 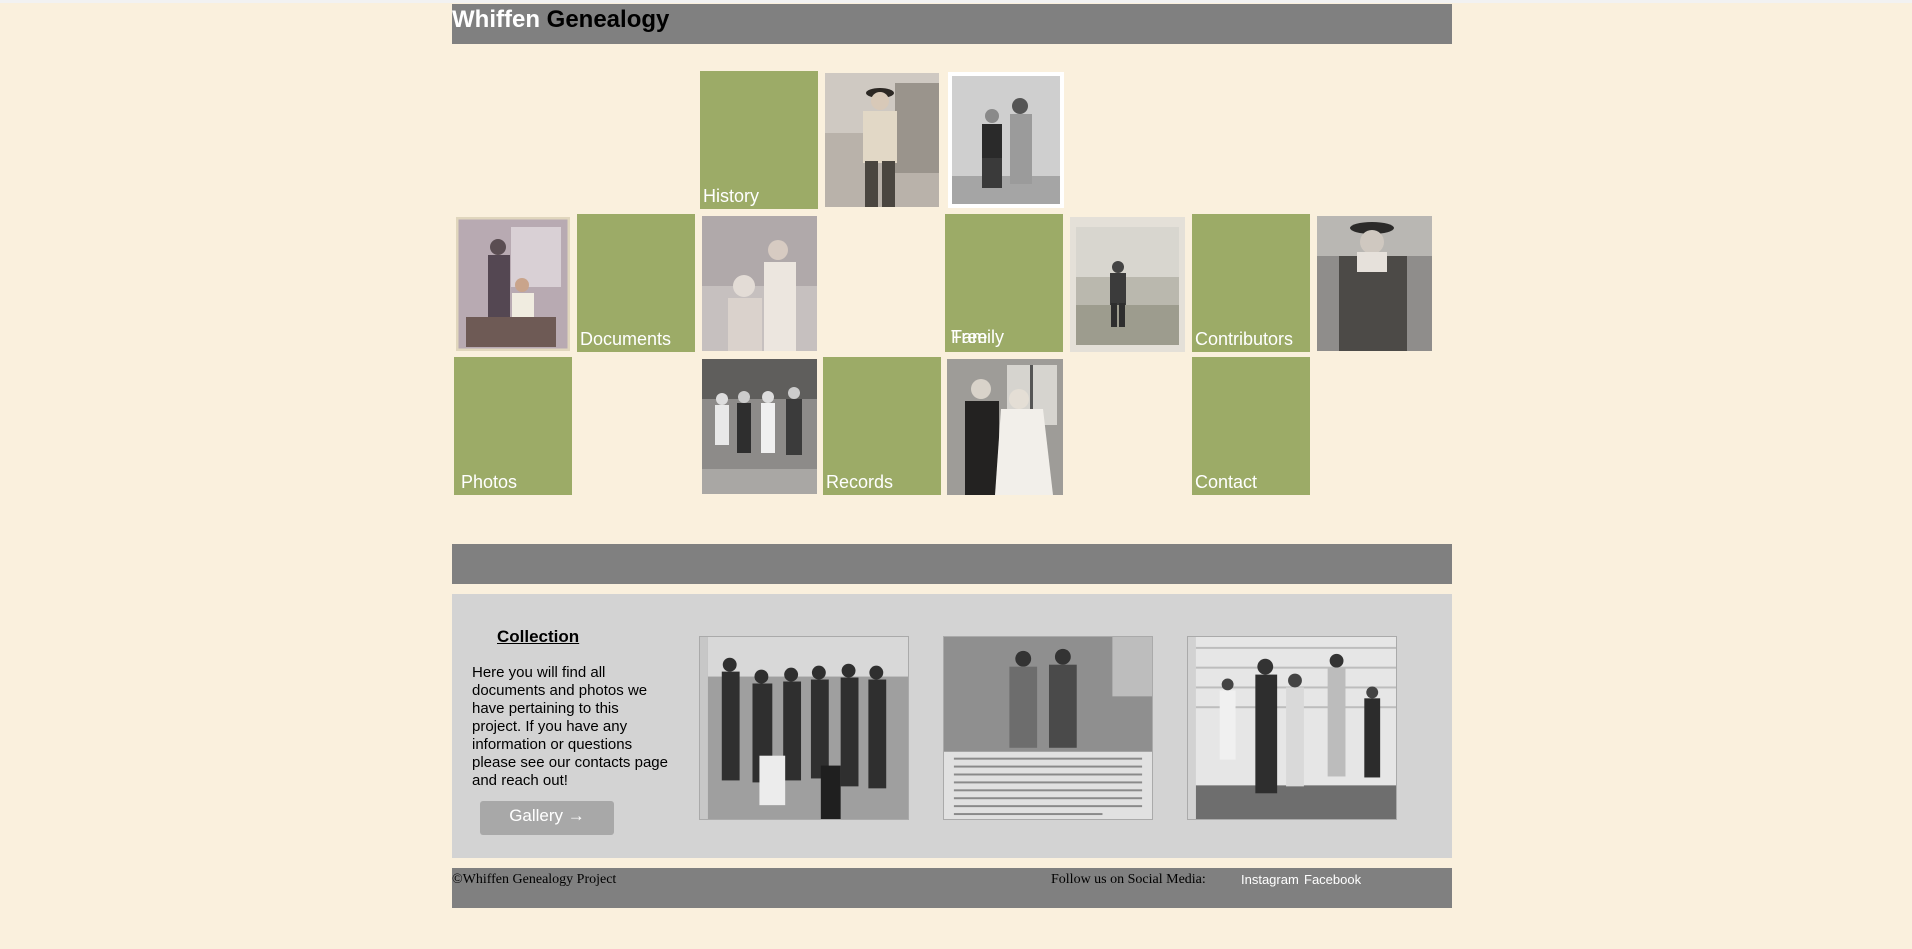 What do you see at coordinates (952, 564) in the screenshot?
I see `divider-bar` at bounding box center [952, 564].